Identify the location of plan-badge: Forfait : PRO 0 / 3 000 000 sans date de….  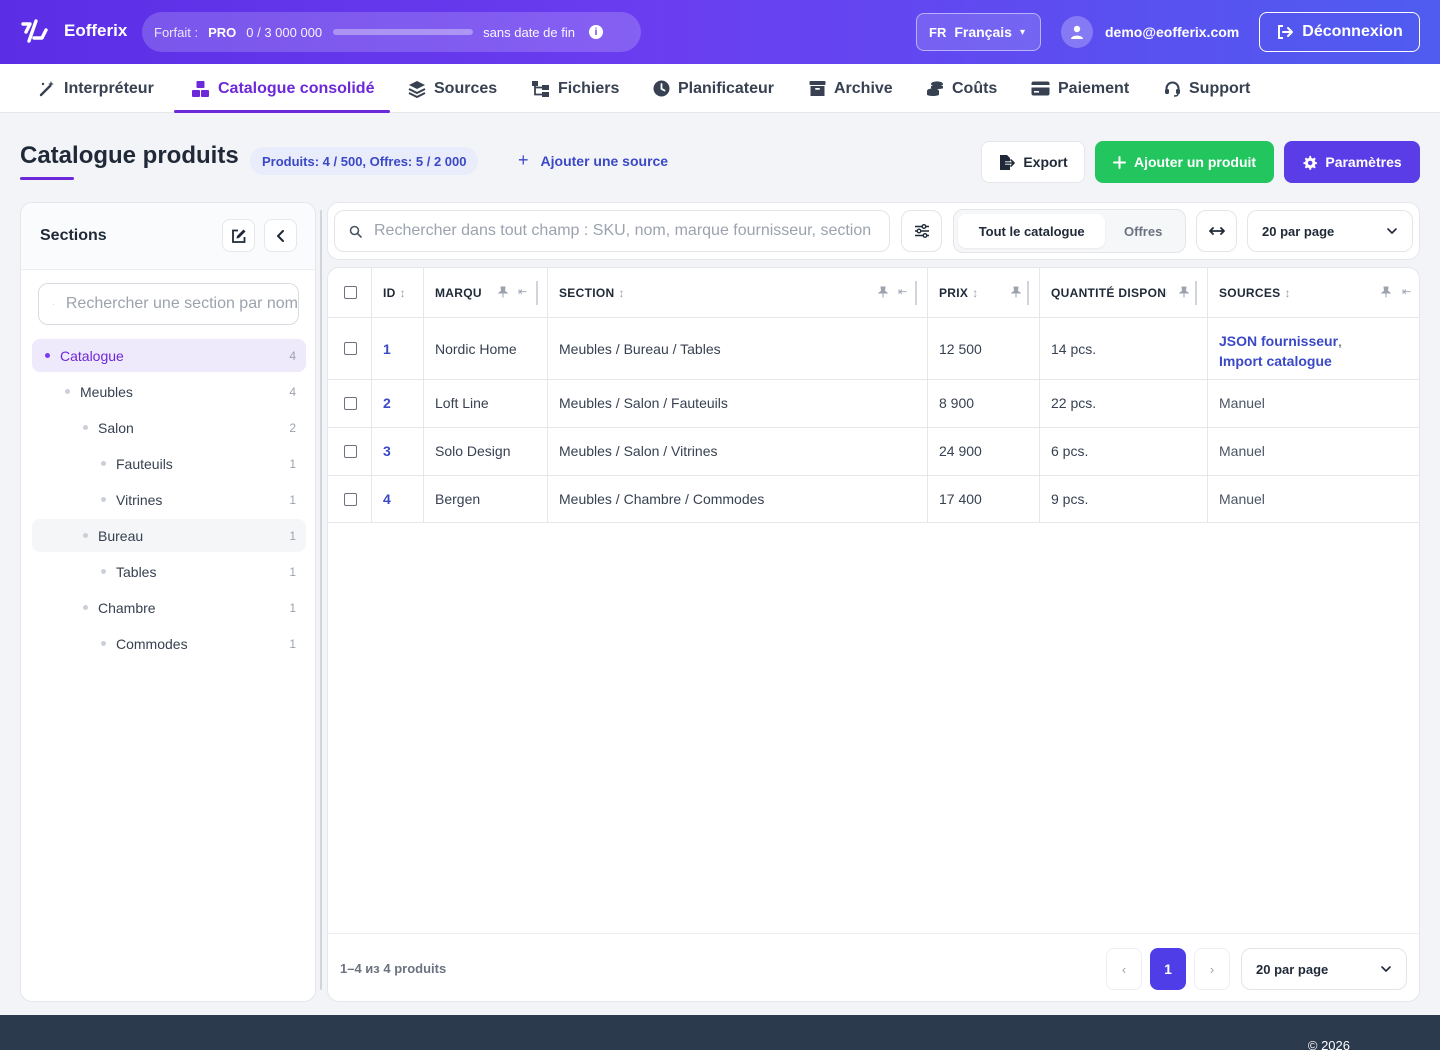
(391, 32).